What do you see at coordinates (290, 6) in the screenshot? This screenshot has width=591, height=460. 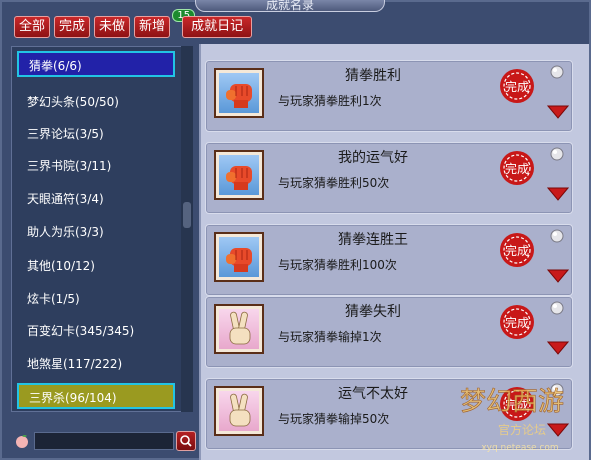 I see `window-title: 成就名录` at bounding box center [290, 6].